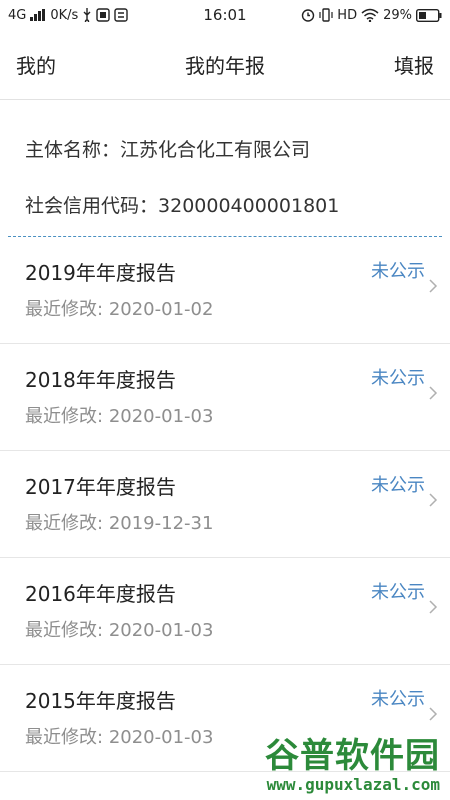 The width and height of the screenshot is (450, 800). I want to click on fill-report-button: 填报, so click(414, 64).